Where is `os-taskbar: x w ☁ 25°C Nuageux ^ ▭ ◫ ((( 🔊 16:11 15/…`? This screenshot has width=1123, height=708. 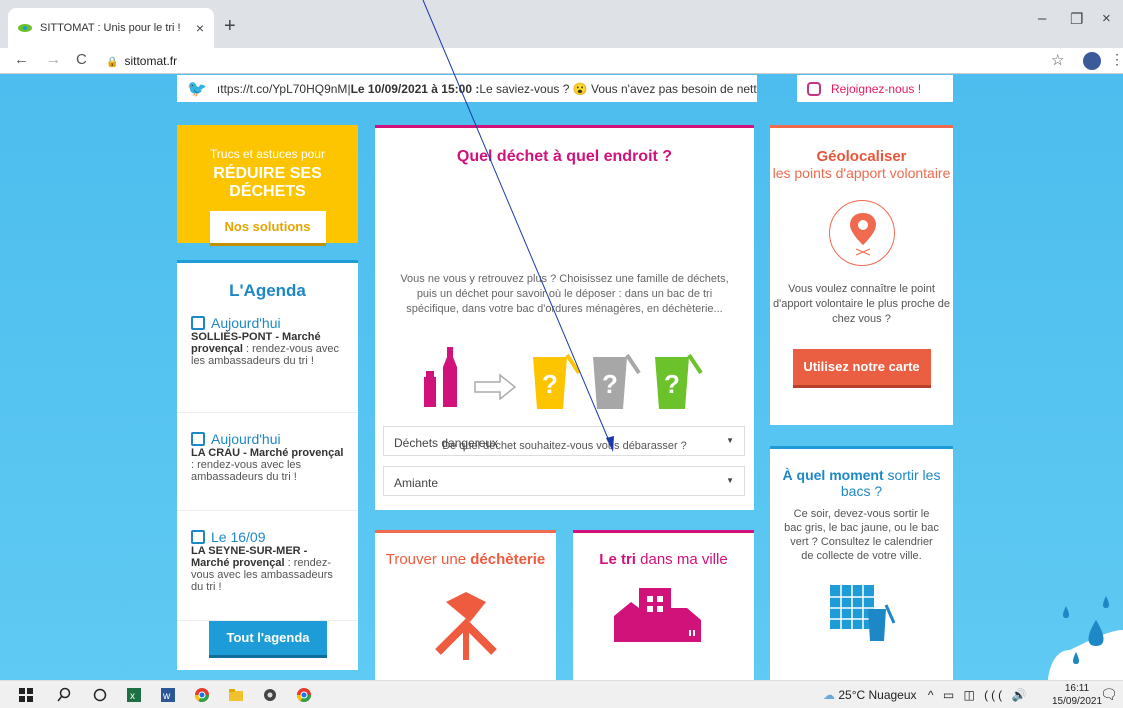
os-taskbar: x w ☁ 25°C Nuageux ^ ▭ ◫ ((( 🔊 16:11 15/… is located at coordinates (561, 694).